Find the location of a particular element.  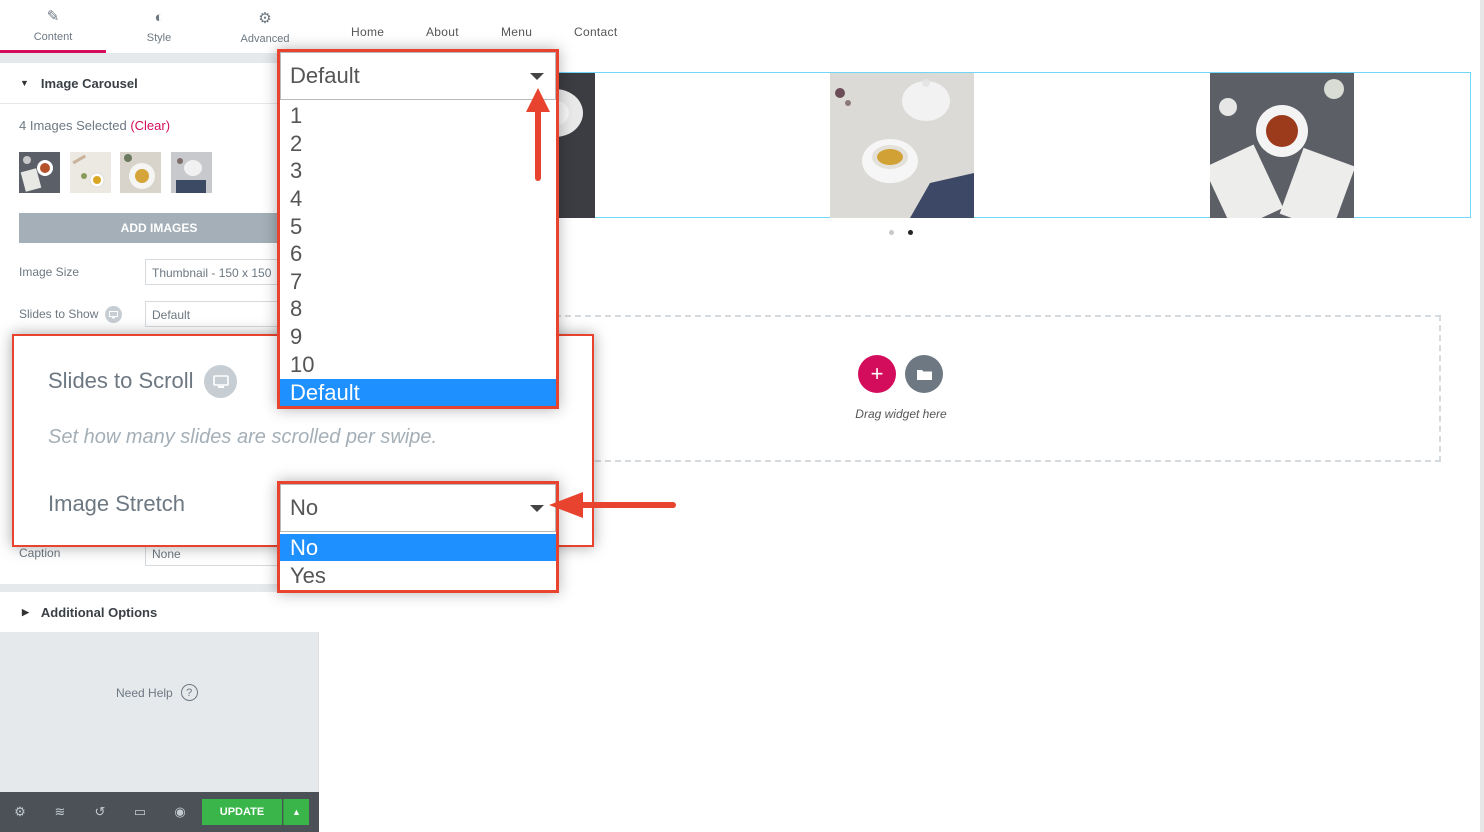

tab-content-label: Content is located at coordinates (53, 37).